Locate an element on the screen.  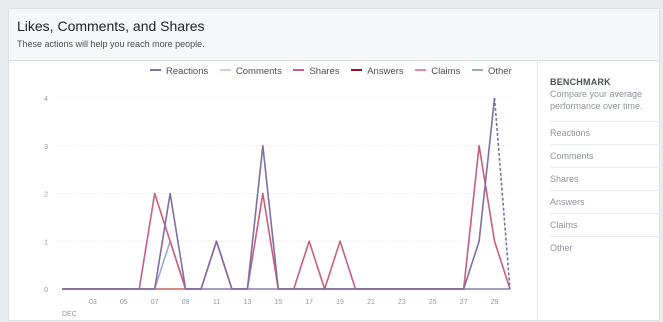
x-tick-label: 11 is located at coordinates (216, 302).